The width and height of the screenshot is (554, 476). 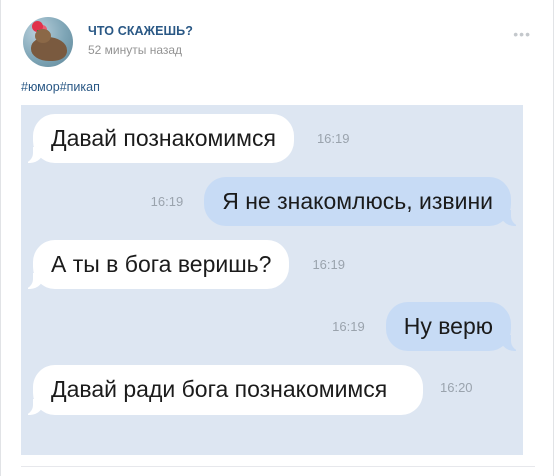 I want to click on incoming-message-bubble: Давай ради бога познакомимся, so click(x=222, y=390).